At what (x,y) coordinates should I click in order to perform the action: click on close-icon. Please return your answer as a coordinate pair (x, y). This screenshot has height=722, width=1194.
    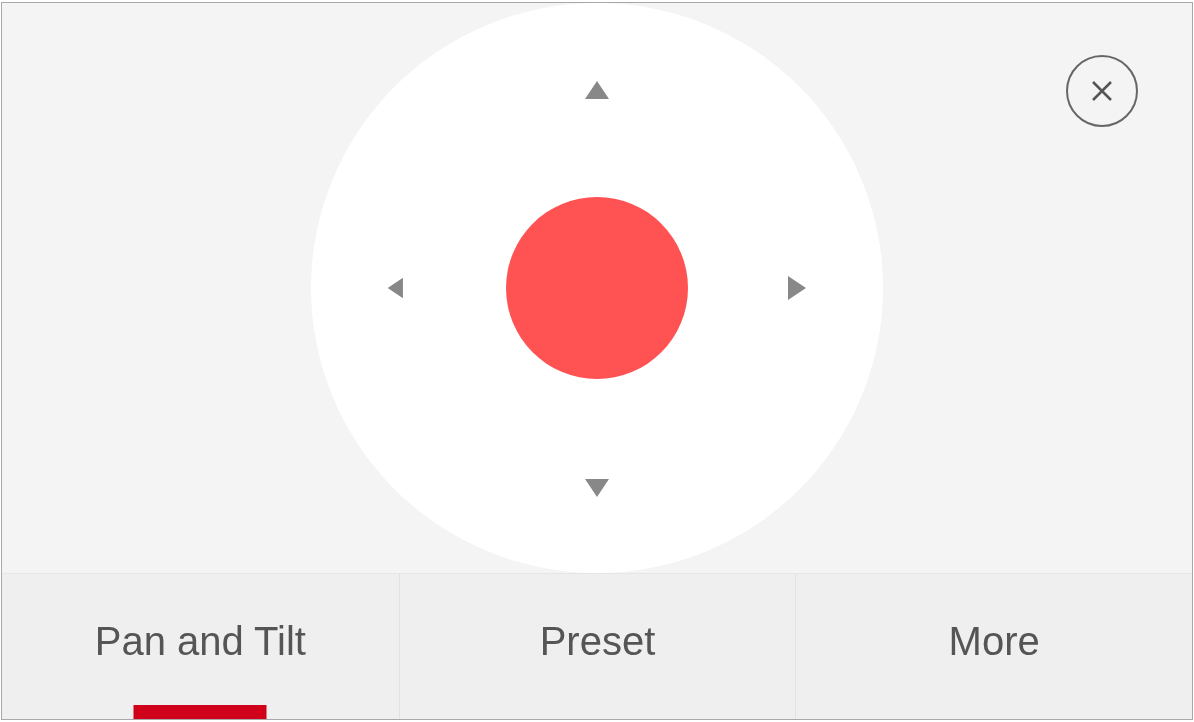
    Looking at the image, I should click on (1102, 91).